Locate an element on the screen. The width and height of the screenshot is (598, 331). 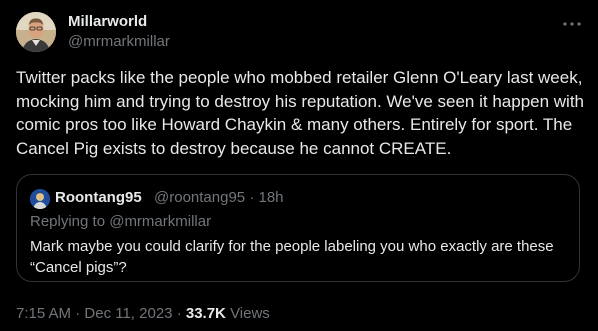
more-options-button is located at coordinates (572, 22).